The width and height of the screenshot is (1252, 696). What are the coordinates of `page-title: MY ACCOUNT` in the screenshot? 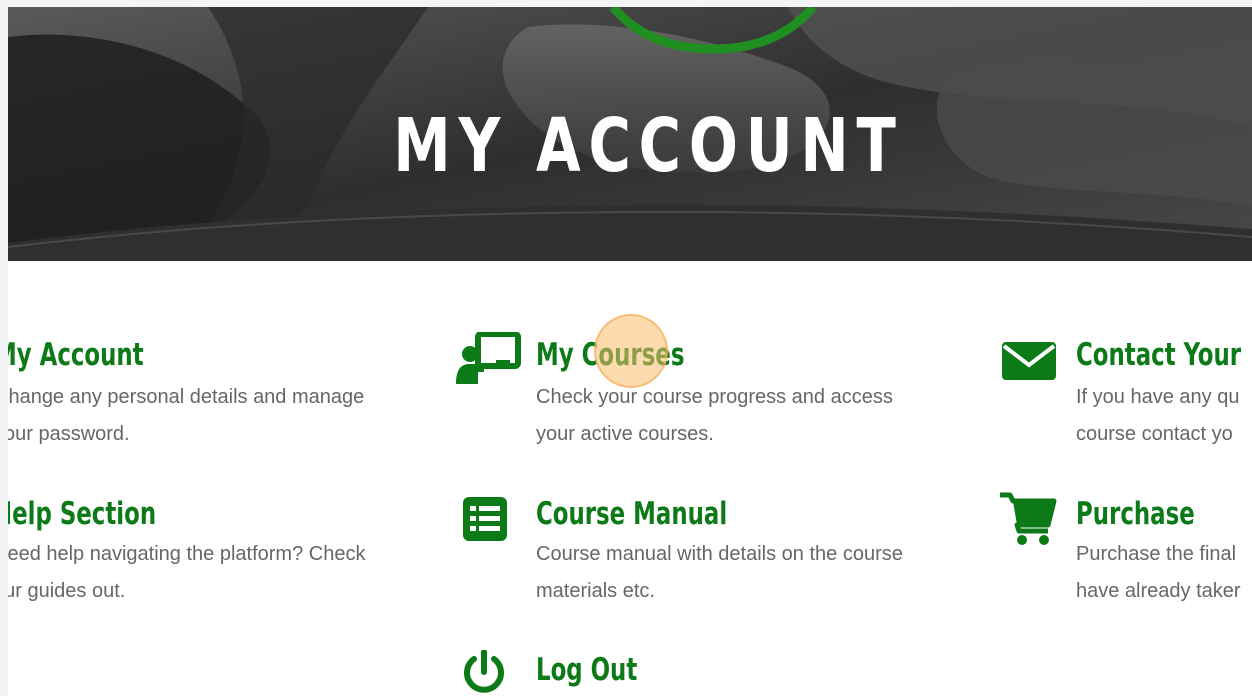 It's located at (648, 146).